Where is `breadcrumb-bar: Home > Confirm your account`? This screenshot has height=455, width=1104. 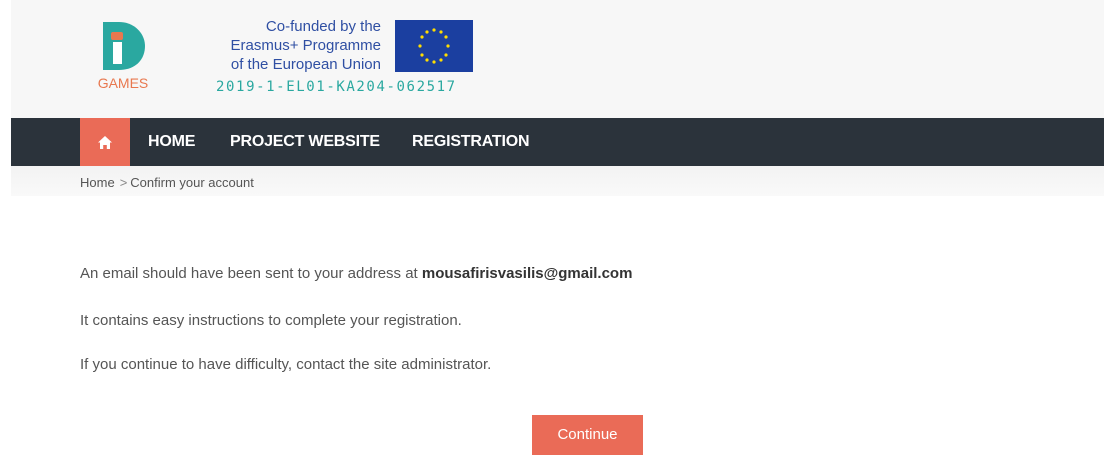 breadcrumb-bar: Home > Confirm your account is located at coordinates (557, 181).